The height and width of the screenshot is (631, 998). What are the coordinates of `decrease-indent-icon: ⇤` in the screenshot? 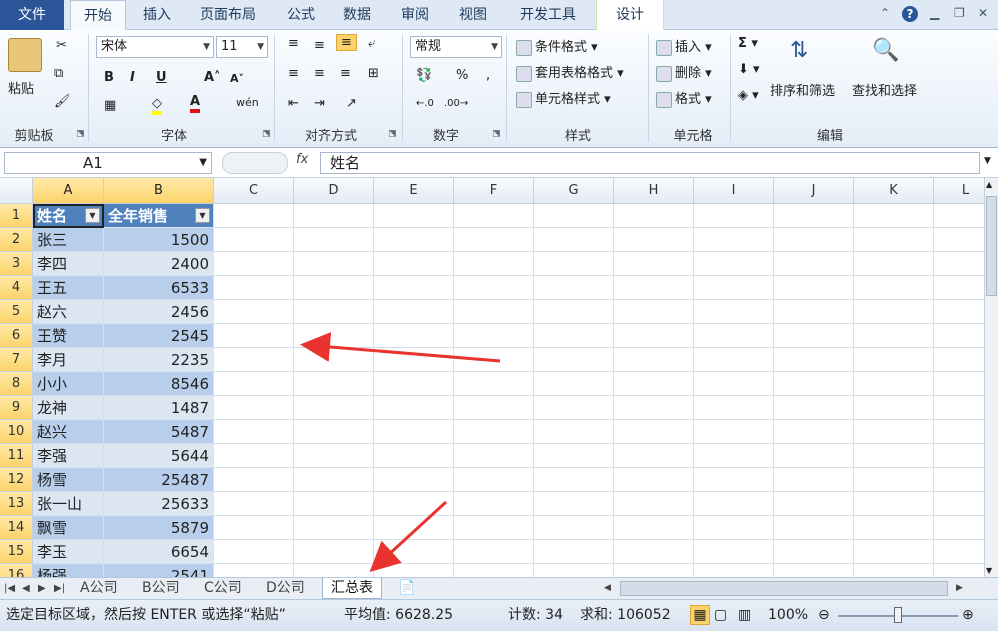 It's located at (293, 103).